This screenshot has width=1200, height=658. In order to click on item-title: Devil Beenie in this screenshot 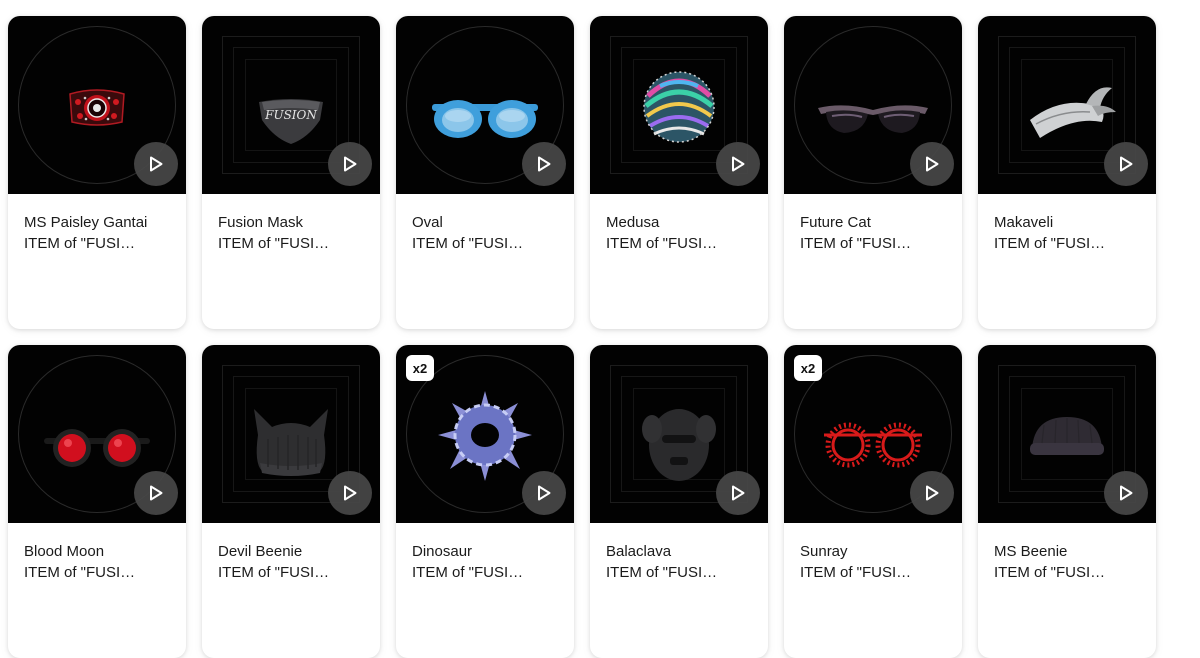, I will do `click(291, 552)`.